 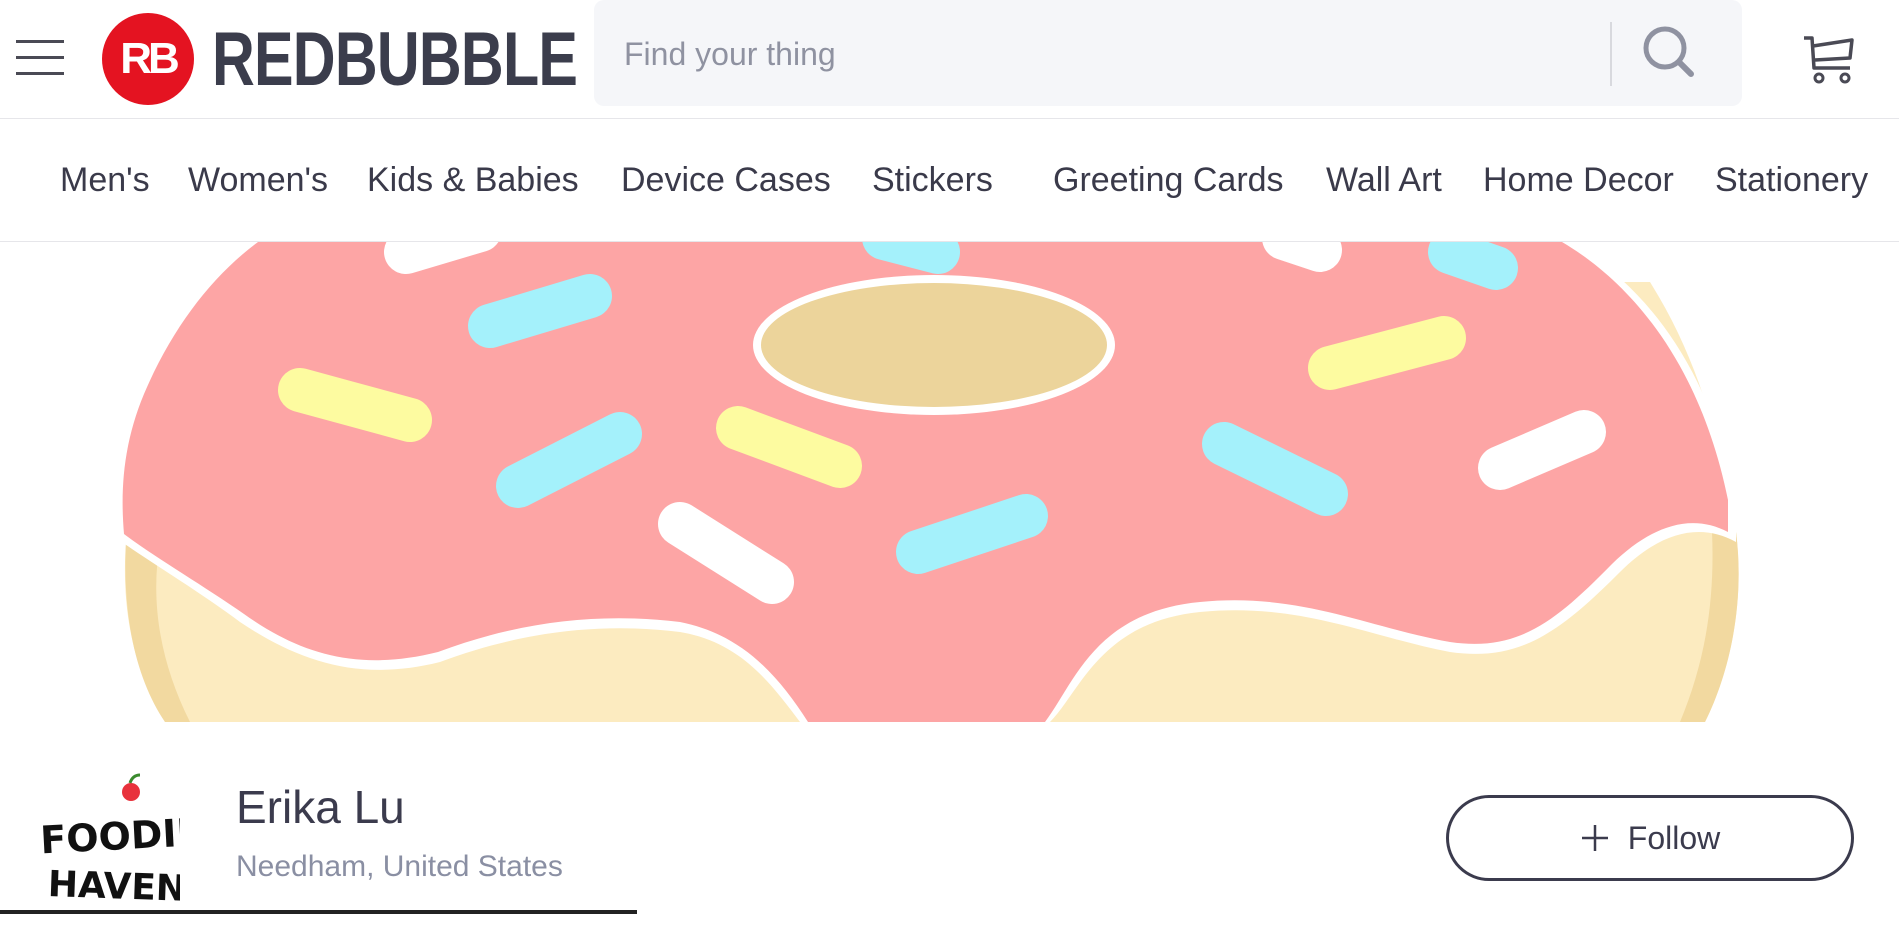 What do you see at coordinates (1578, 180) in the screenshot?
I see `nav-item-home-decor: Home Decor` at bounding box center [1578, 180].